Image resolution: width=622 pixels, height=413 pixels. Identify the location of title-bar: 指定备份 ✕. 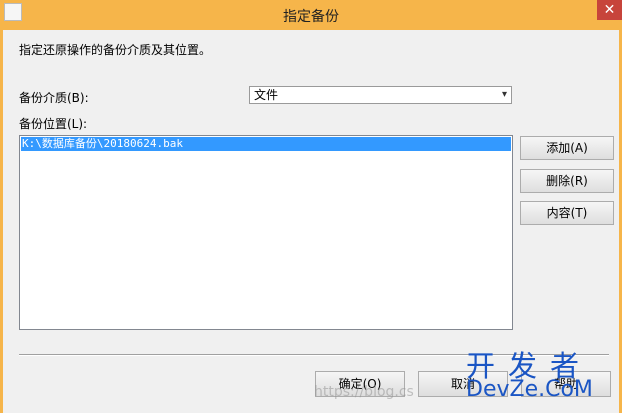
(311, 15).